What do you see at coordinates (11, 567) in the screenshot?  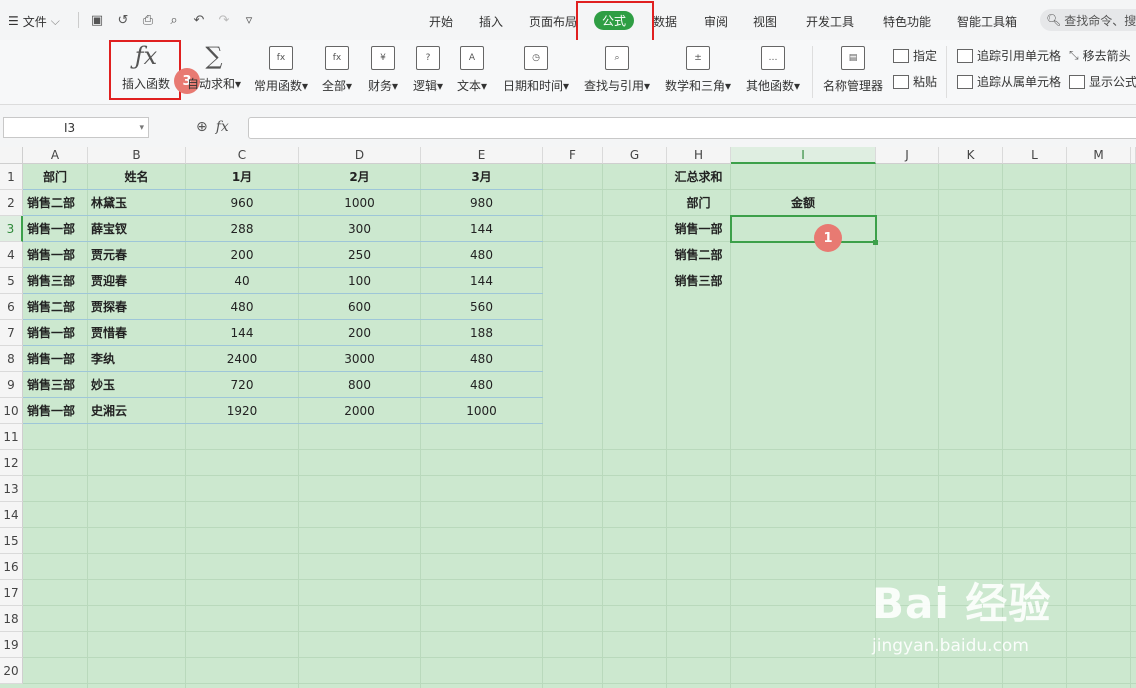 I see `row-header-16: 16` at bounding box center [11, 567].